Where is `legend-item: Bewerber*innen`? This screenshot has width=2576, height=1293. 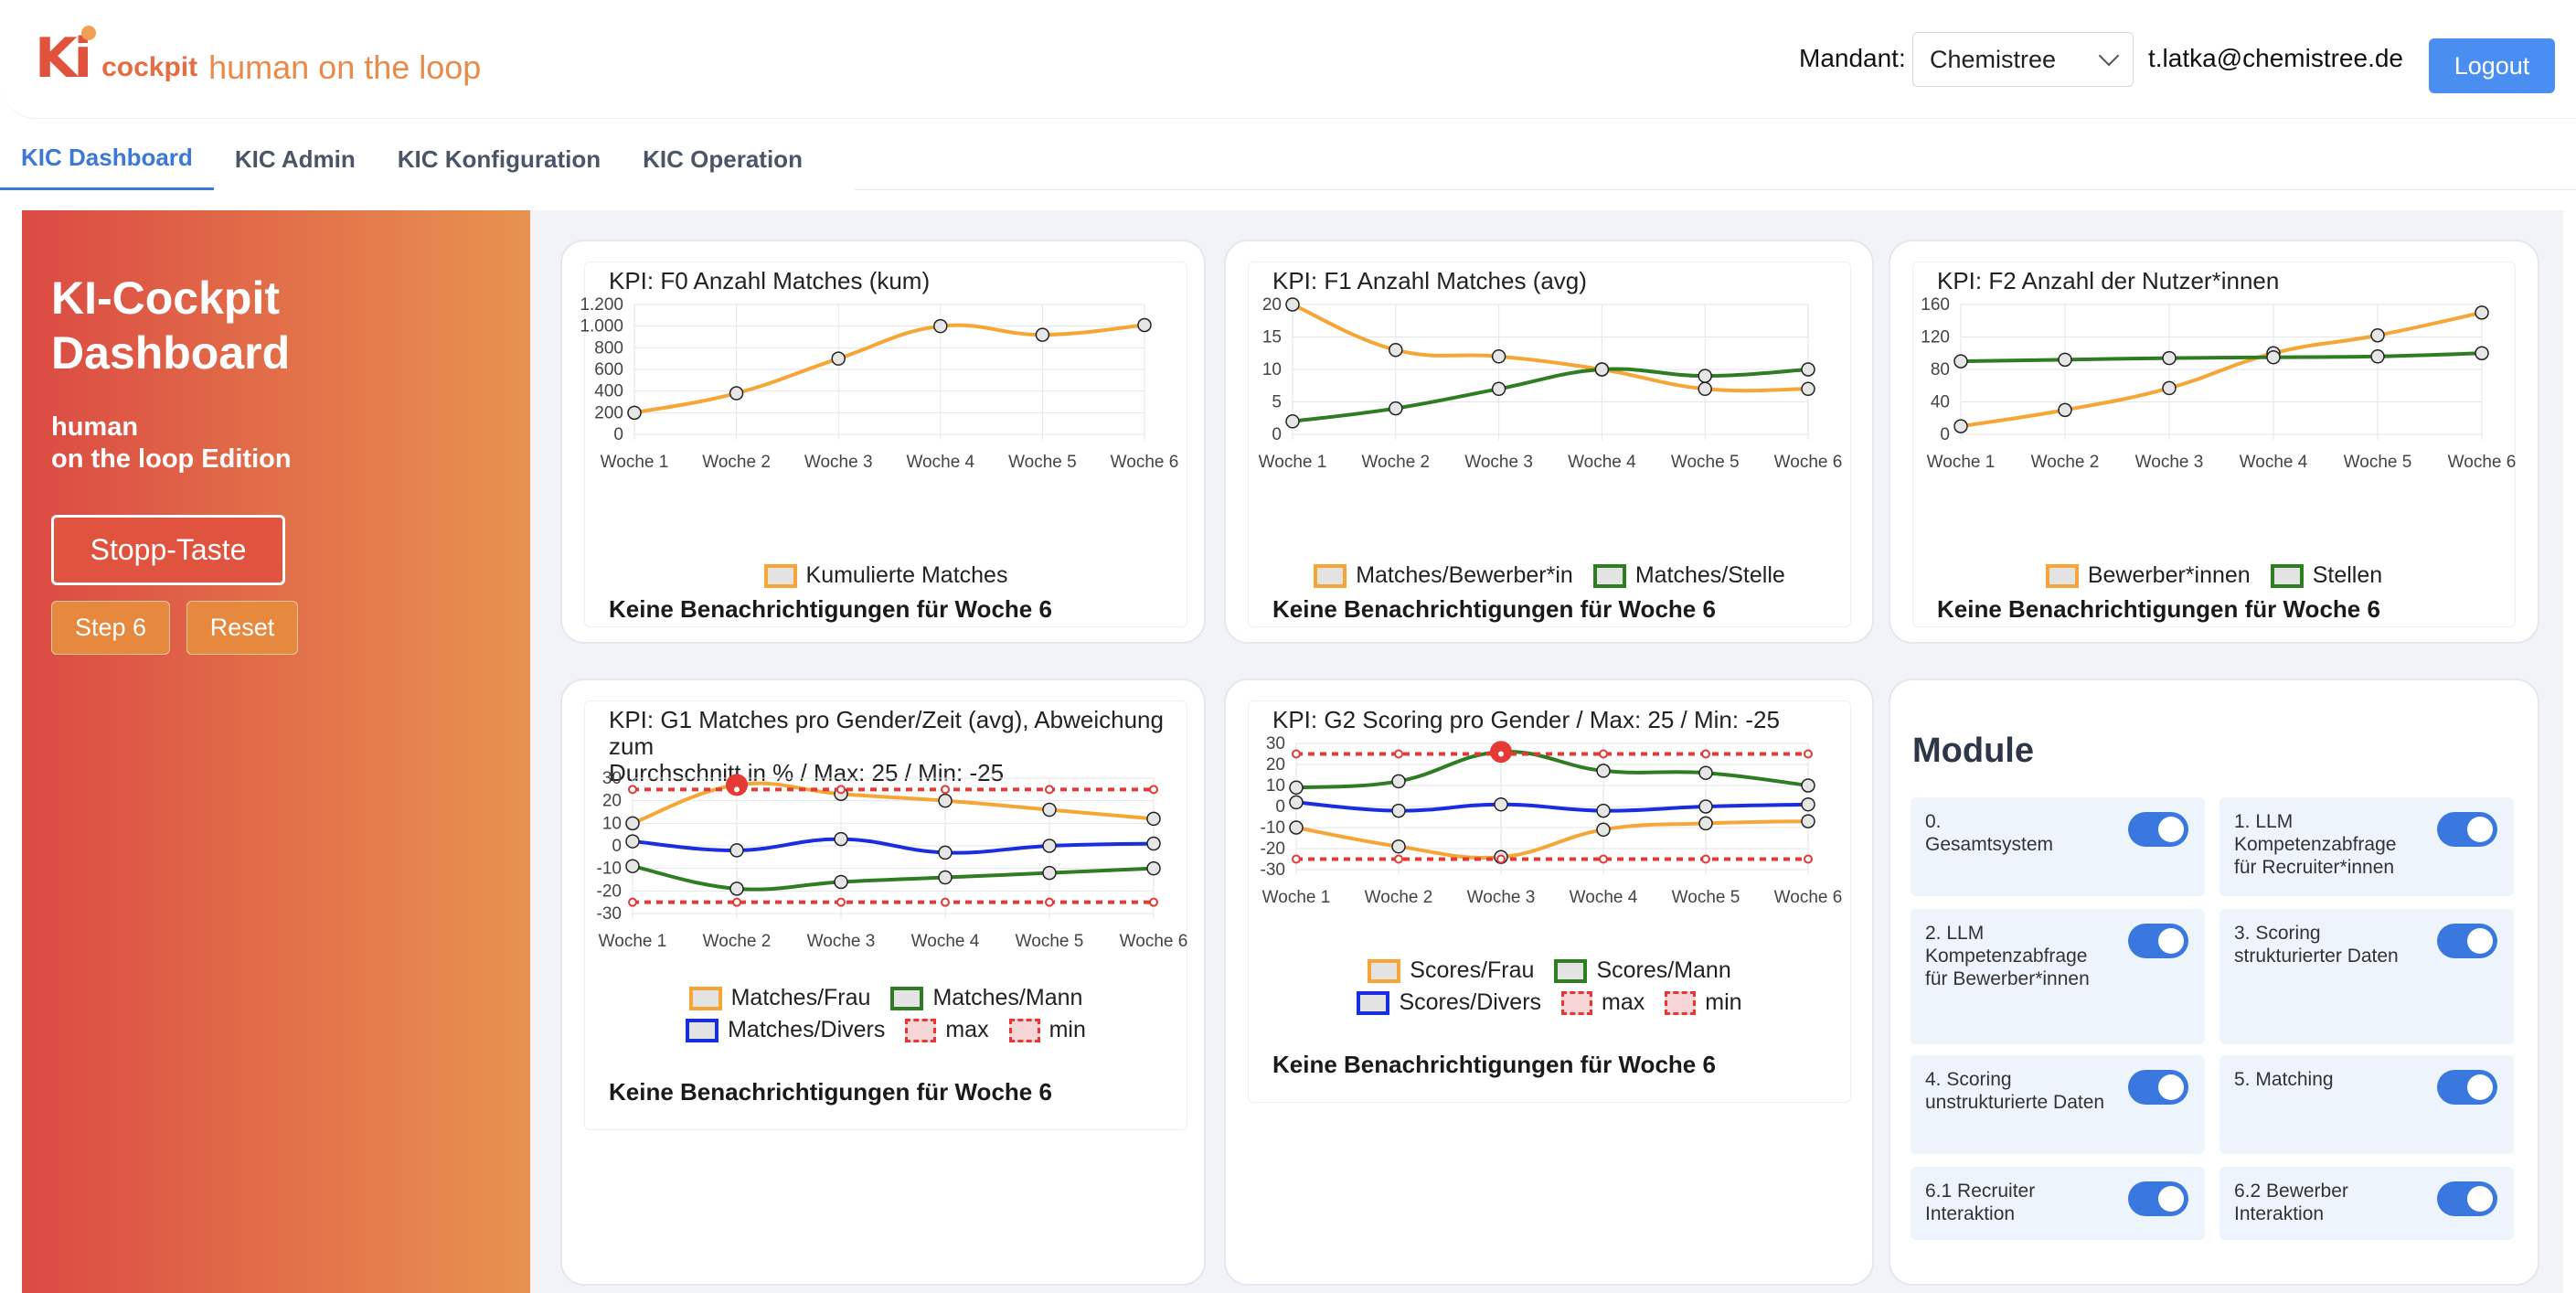 legend-item: Bewerber*innen is located at coordinates (2148, 575).